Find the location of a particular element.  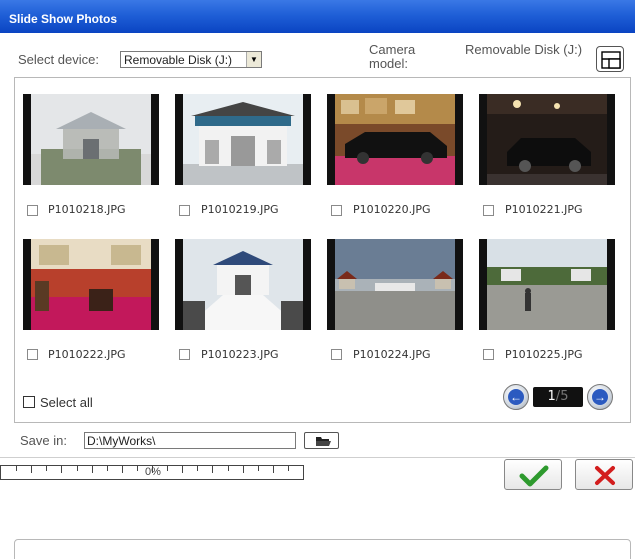

progress-percent: 0% is located at coordinates (153, 472).